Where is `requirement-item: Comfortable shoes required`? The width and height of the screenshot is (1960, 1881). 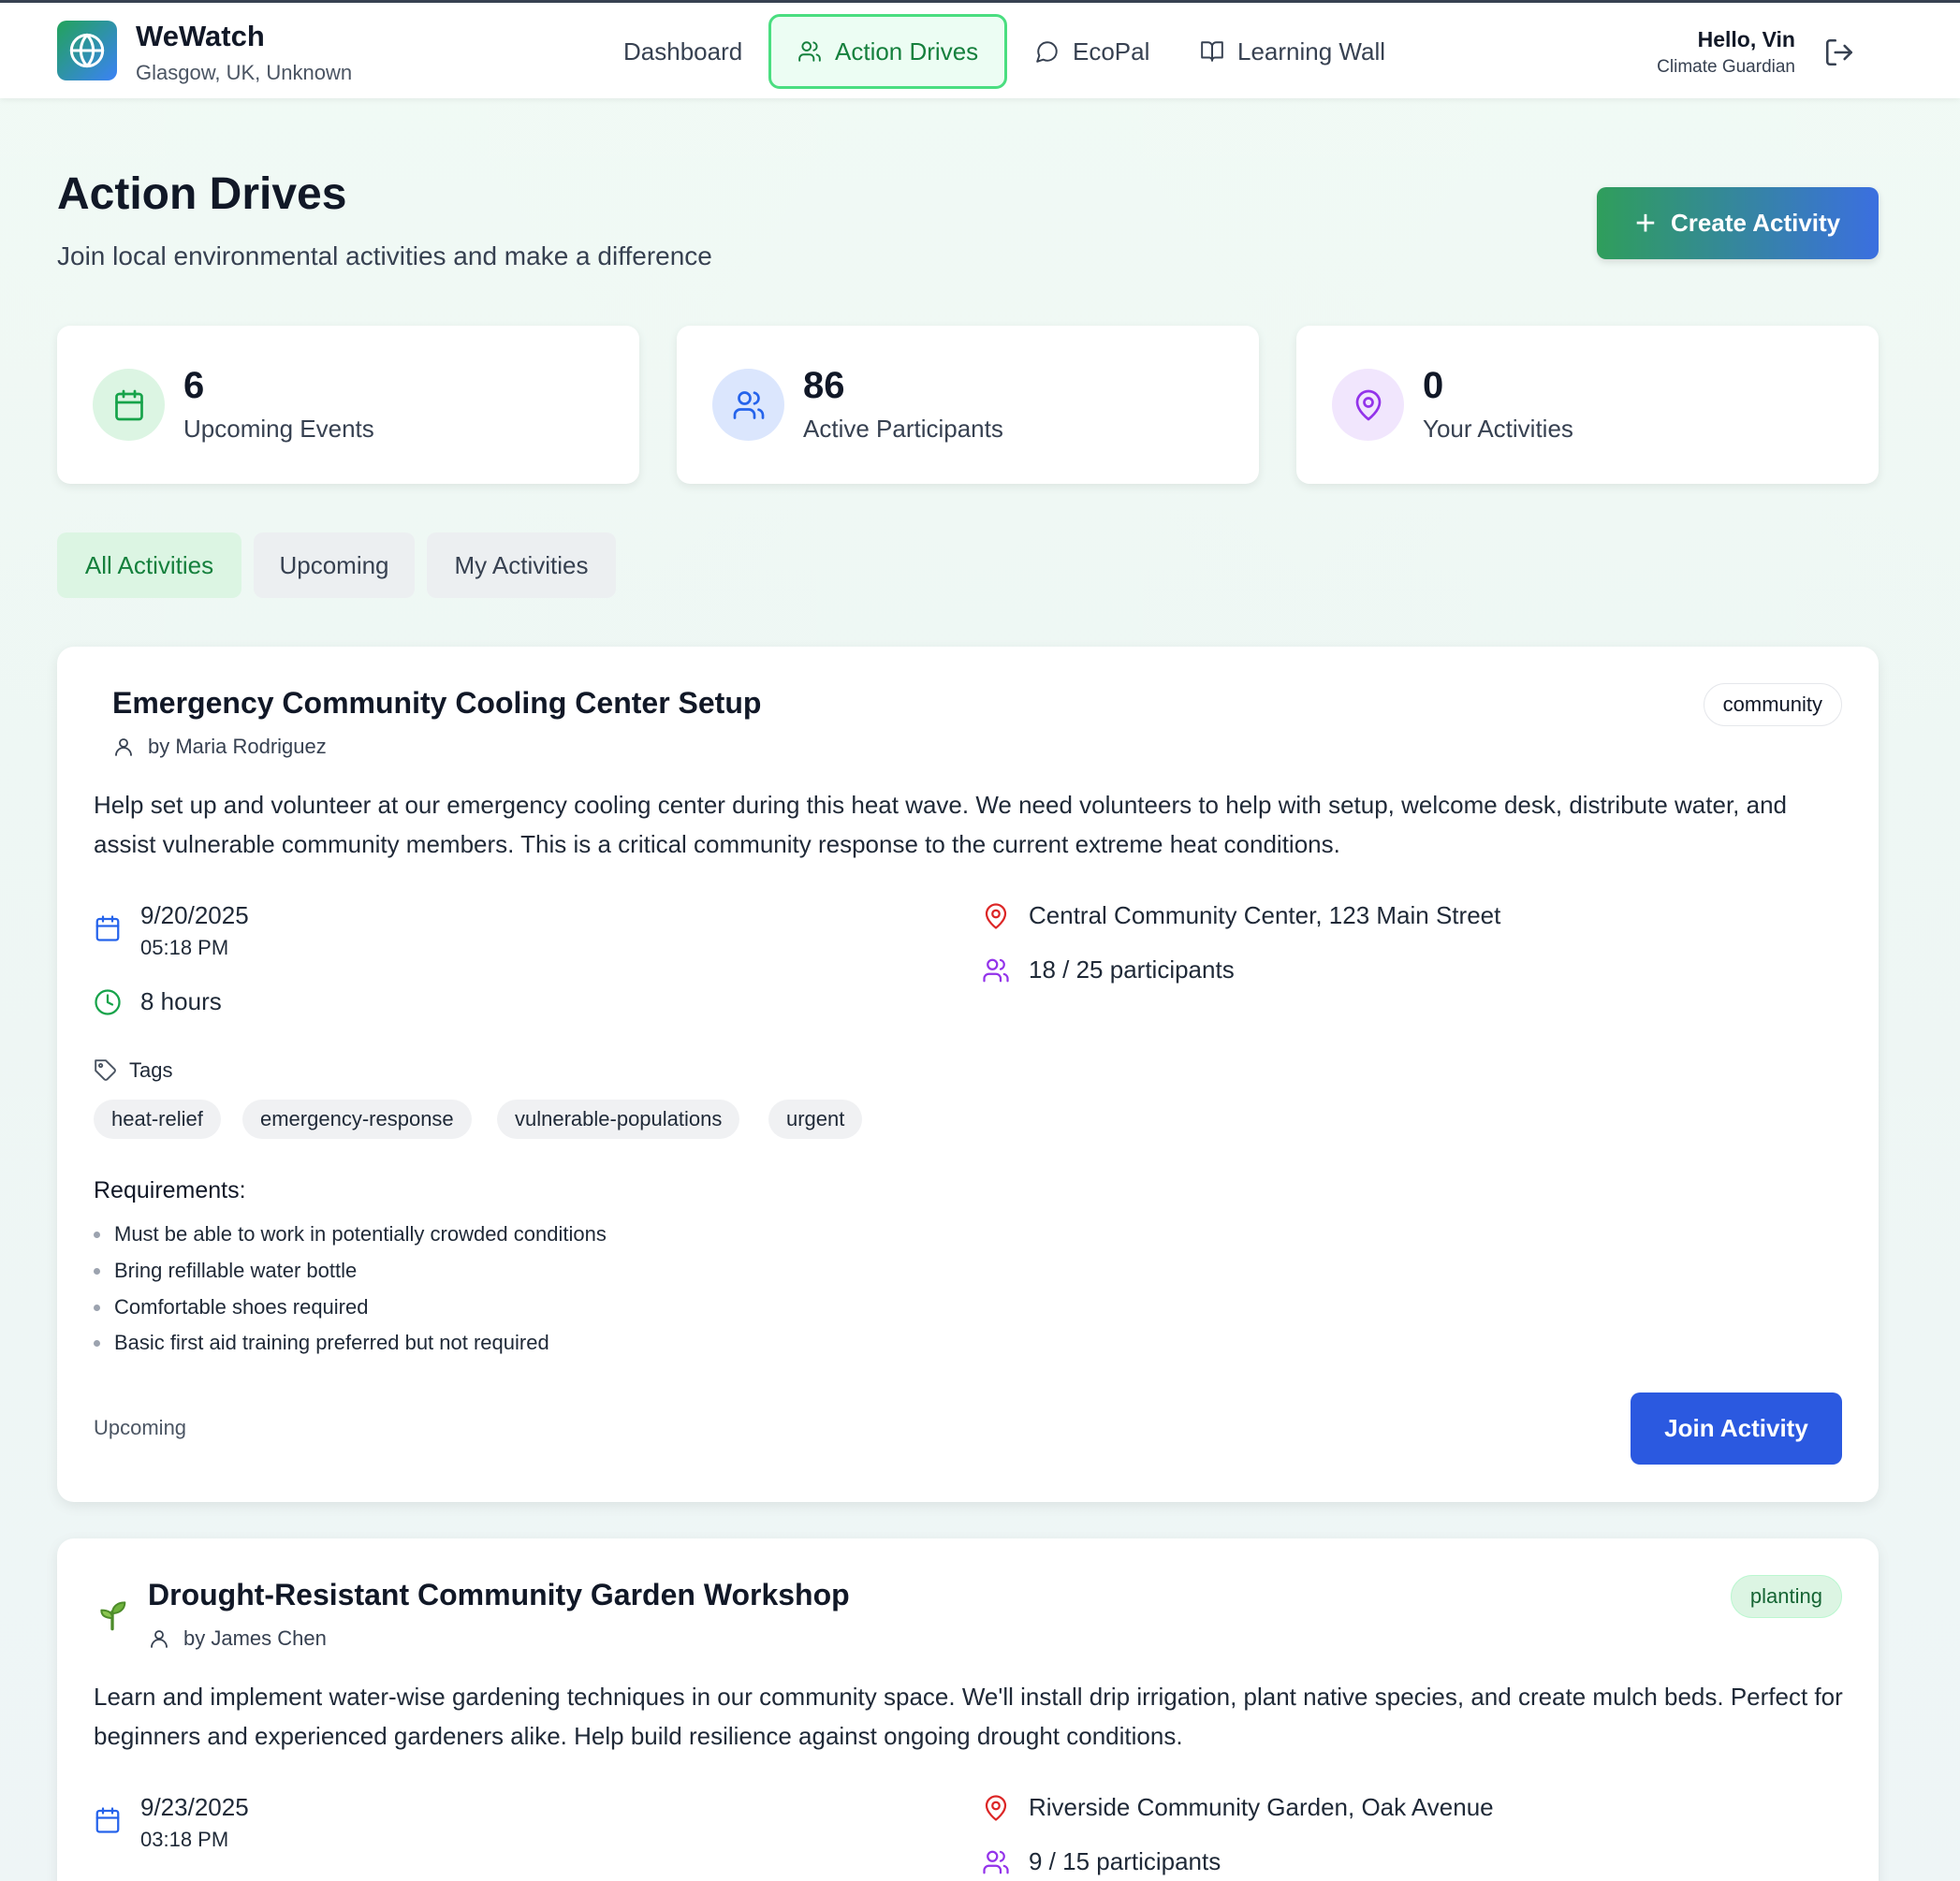
requirement-item: Comfortable shoes required is located at coordinates (231, 1307).